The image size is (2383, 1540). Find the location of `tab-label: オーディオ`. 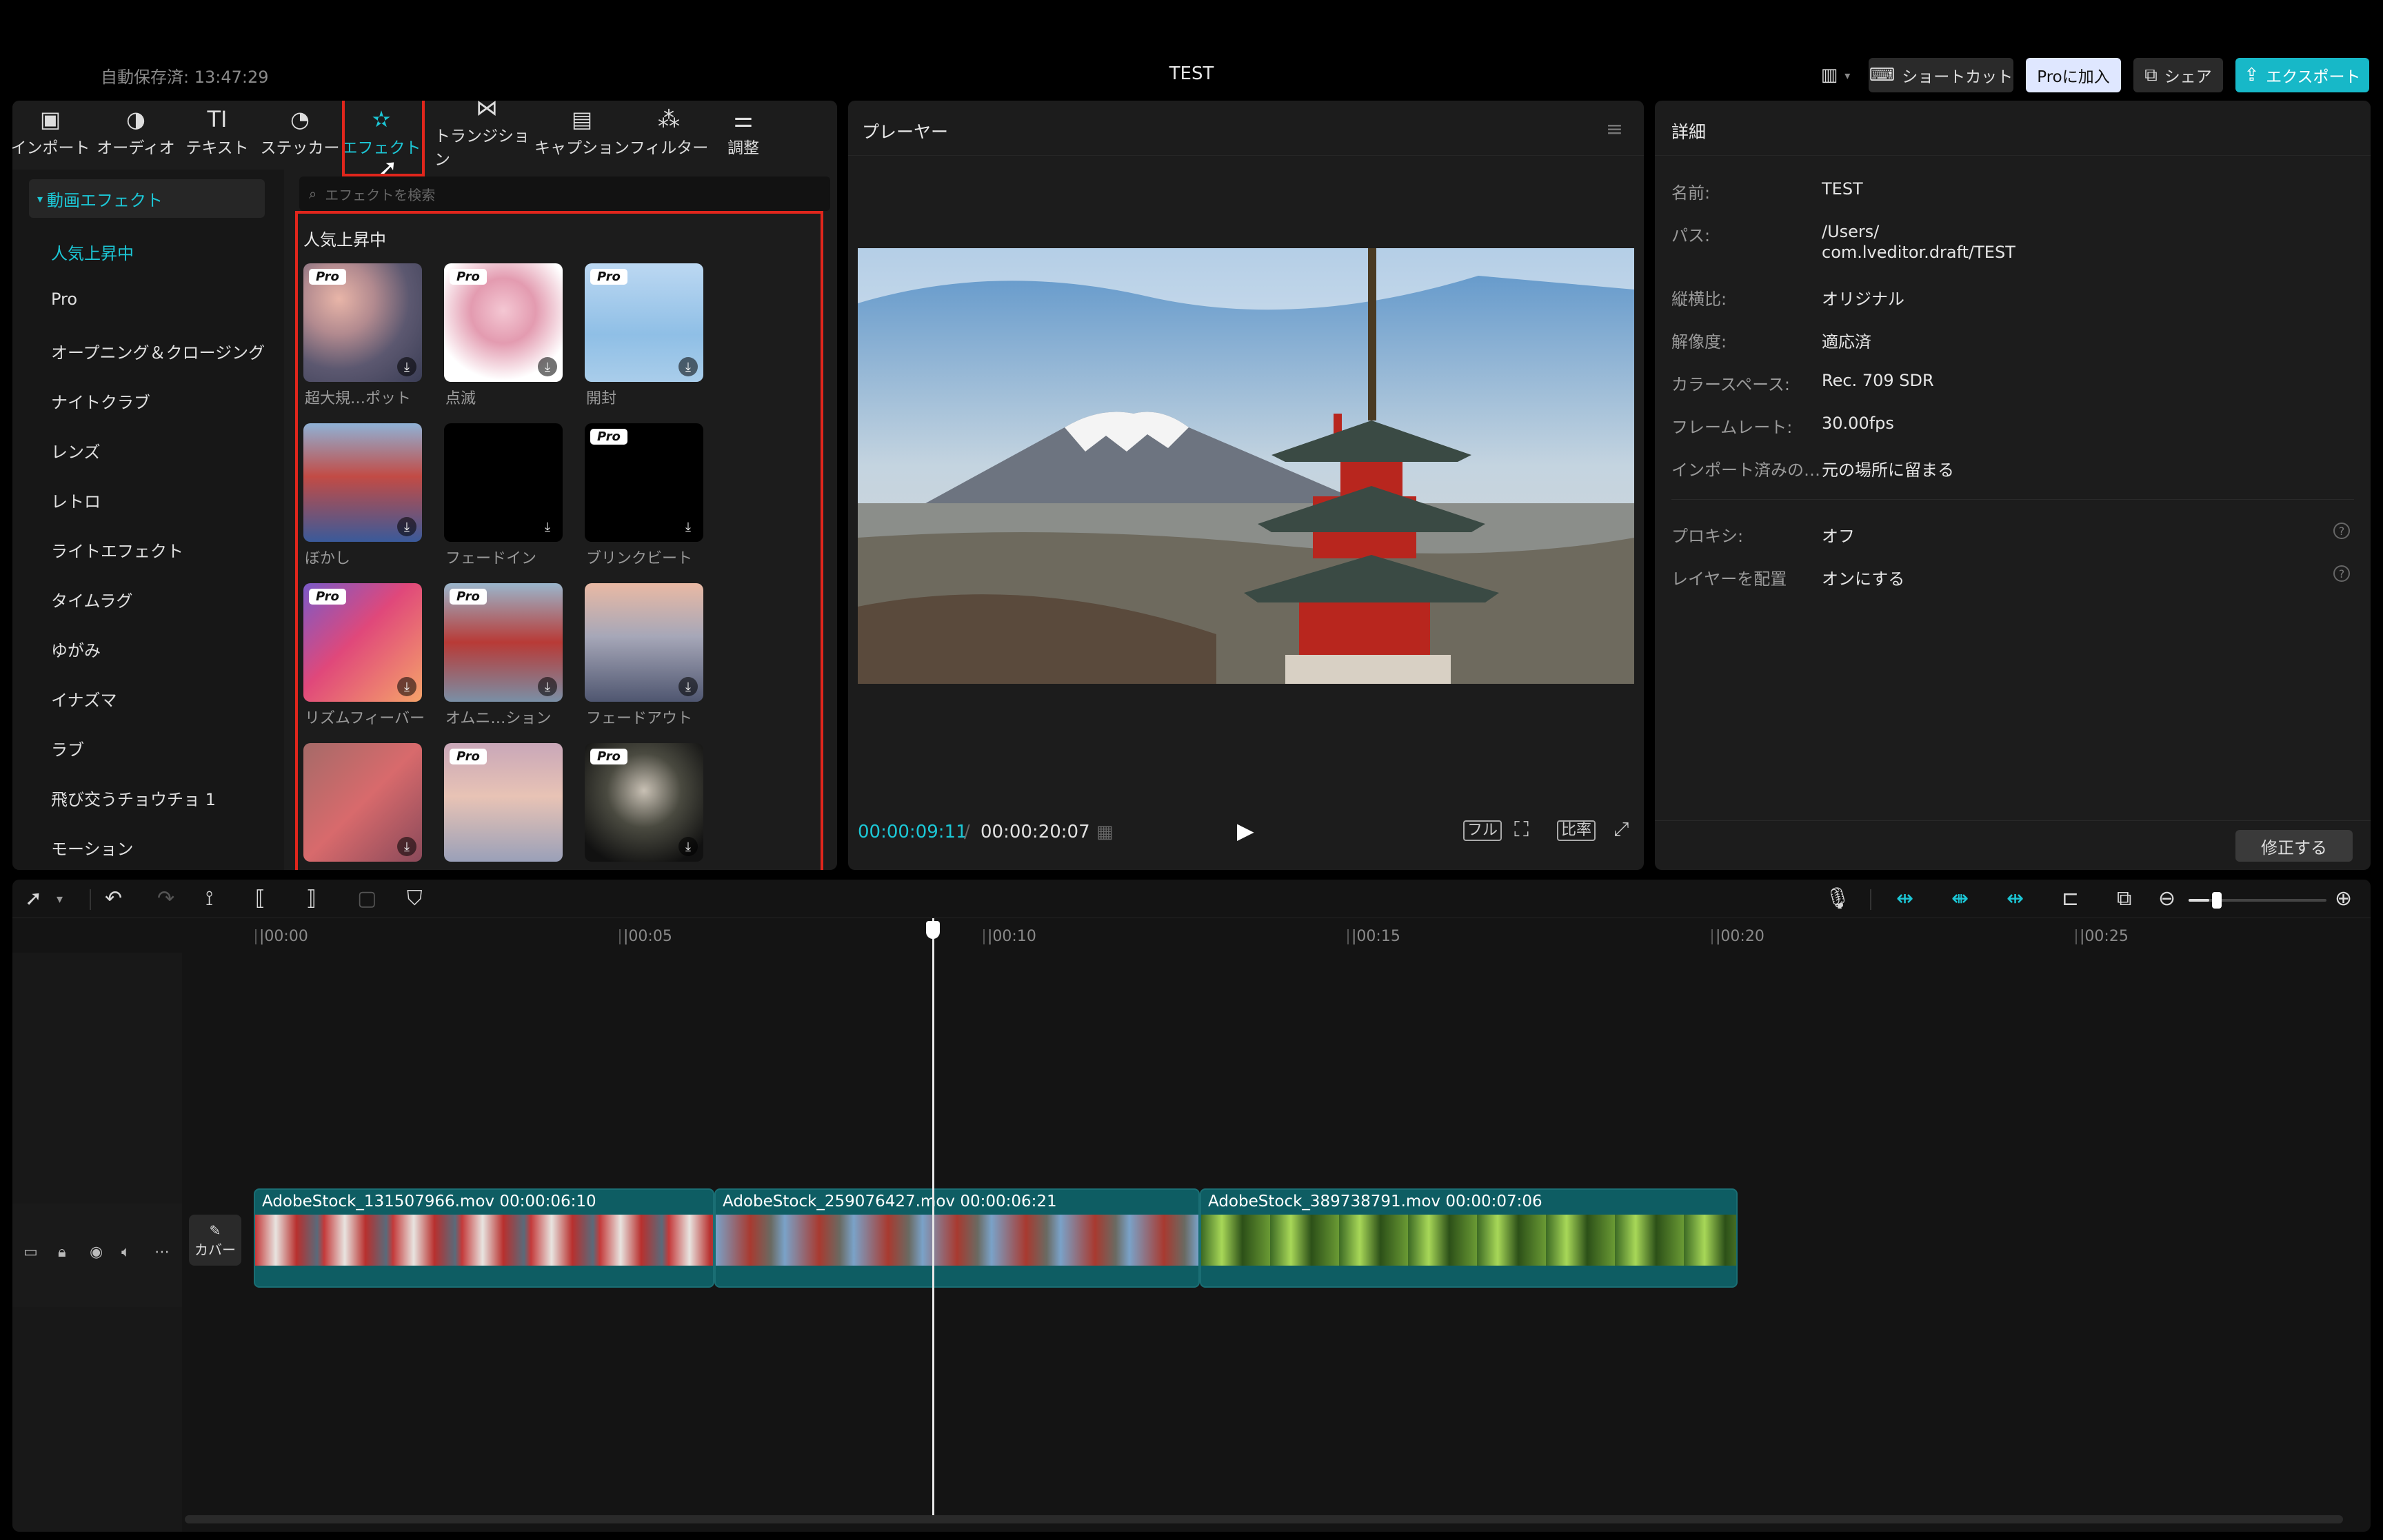

tab-label: オーディオ is located at coordinates (136, 148).